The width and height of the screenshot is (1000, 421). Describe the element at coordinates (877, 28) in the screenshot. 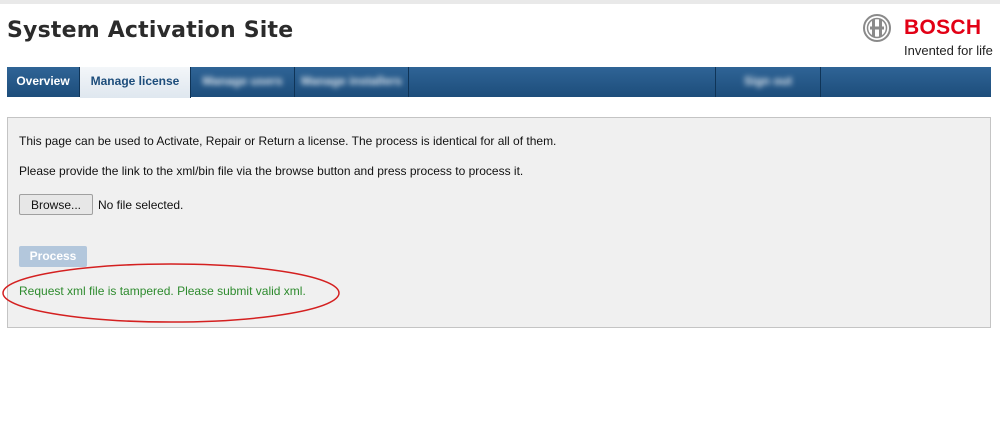

I see `bosch-armature-icon` at that location.